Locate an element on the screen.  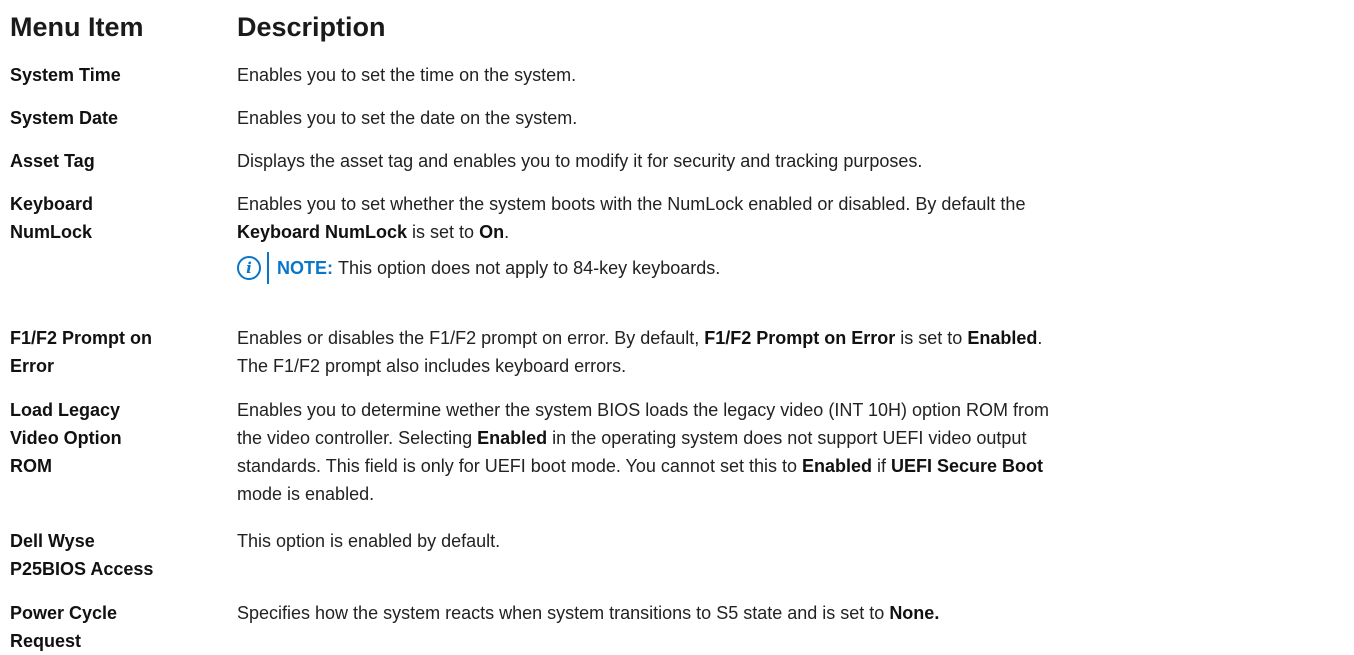
desc-bold: On is located at coordinates (492, 232).